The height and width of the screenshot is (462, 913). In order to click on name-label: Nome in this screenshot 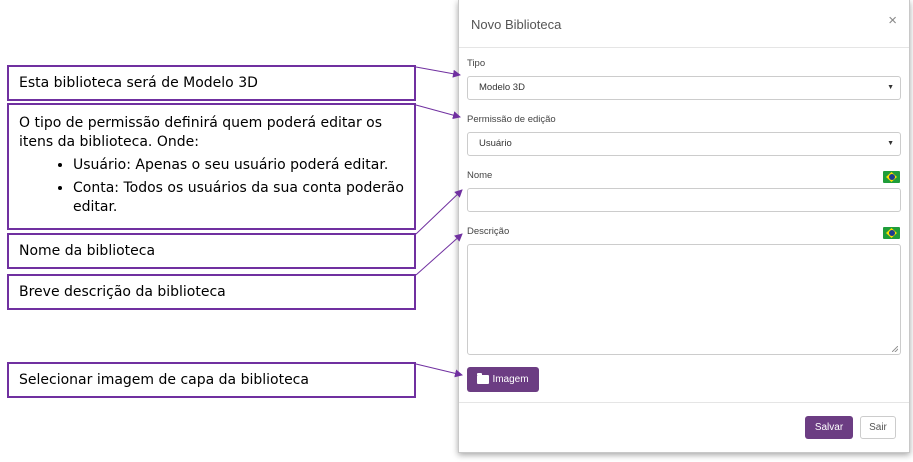, I will do `click(480, 175)`.